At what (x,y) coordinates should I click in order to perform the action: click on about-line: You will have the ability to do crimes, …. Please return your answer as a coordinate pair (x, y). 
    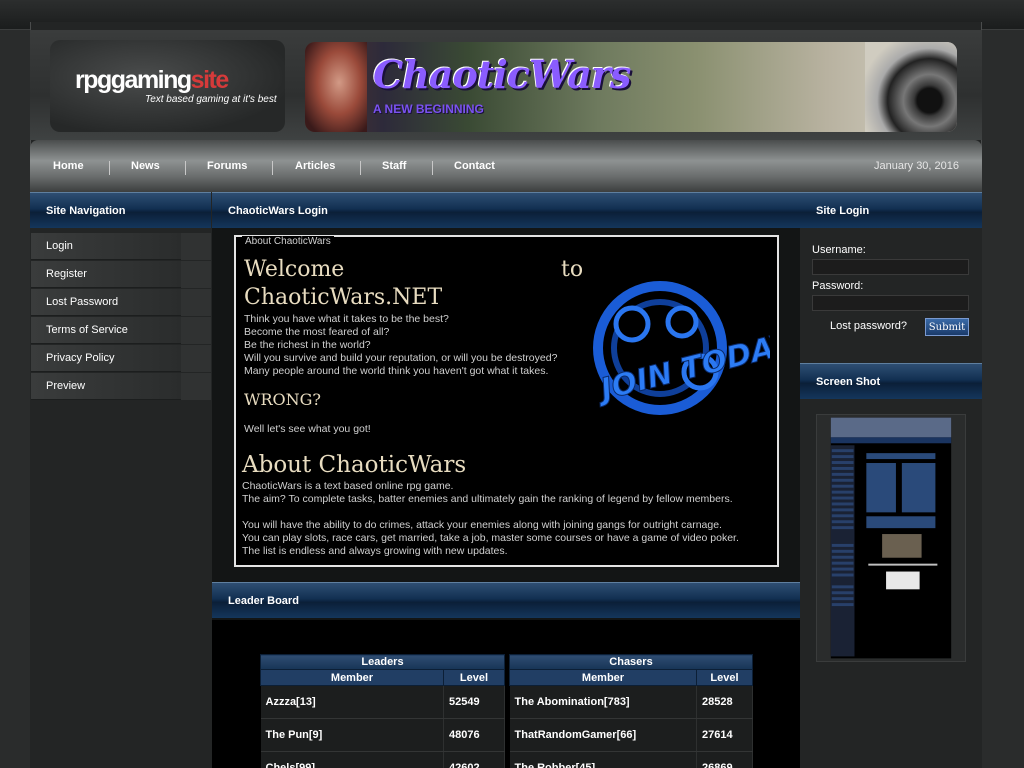
    Looking at the image, I should click on (482, 525).